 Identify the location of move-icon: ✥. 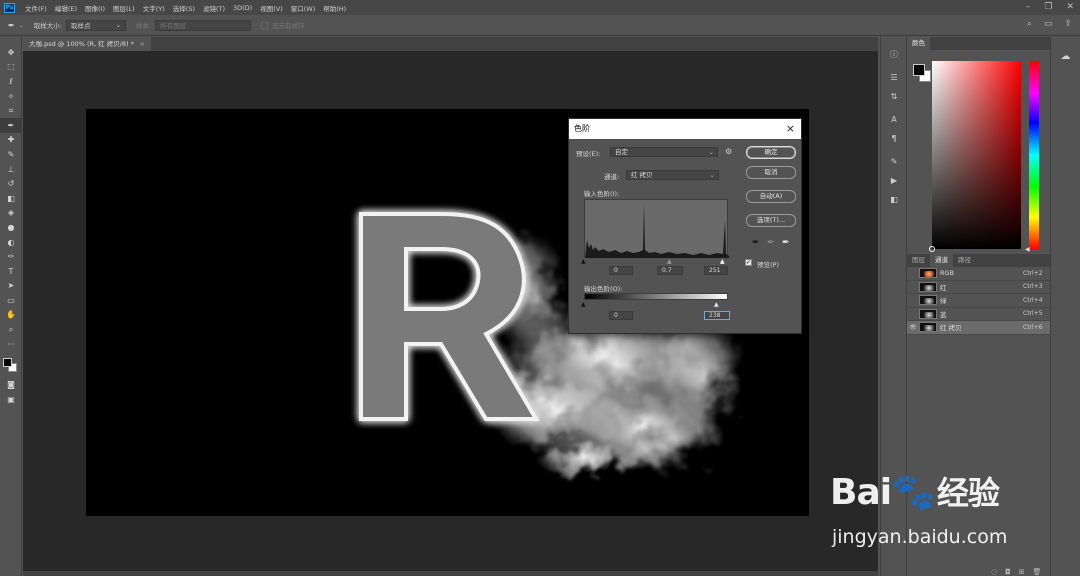
(11, 52).